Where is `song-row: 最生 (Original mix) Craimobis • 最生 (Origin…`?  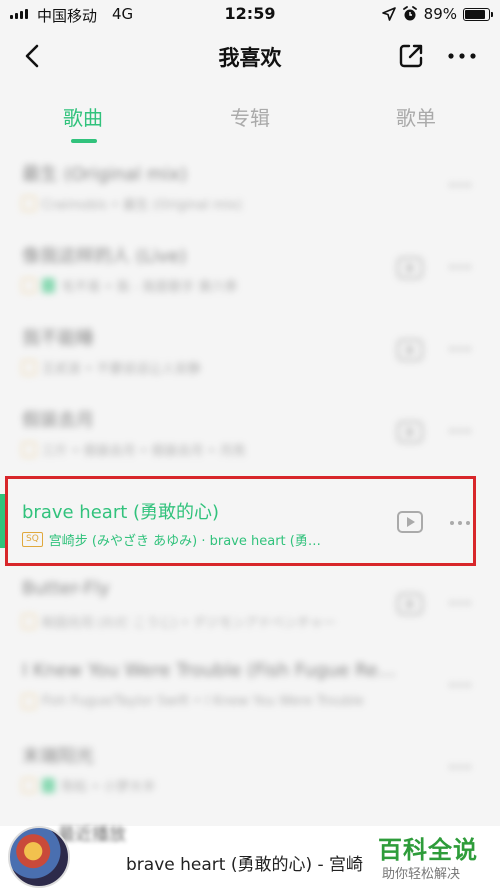
song-row: 最生 (Original mix) Craimobis • 最生 (Origin… is located at coordinates (250, 187).